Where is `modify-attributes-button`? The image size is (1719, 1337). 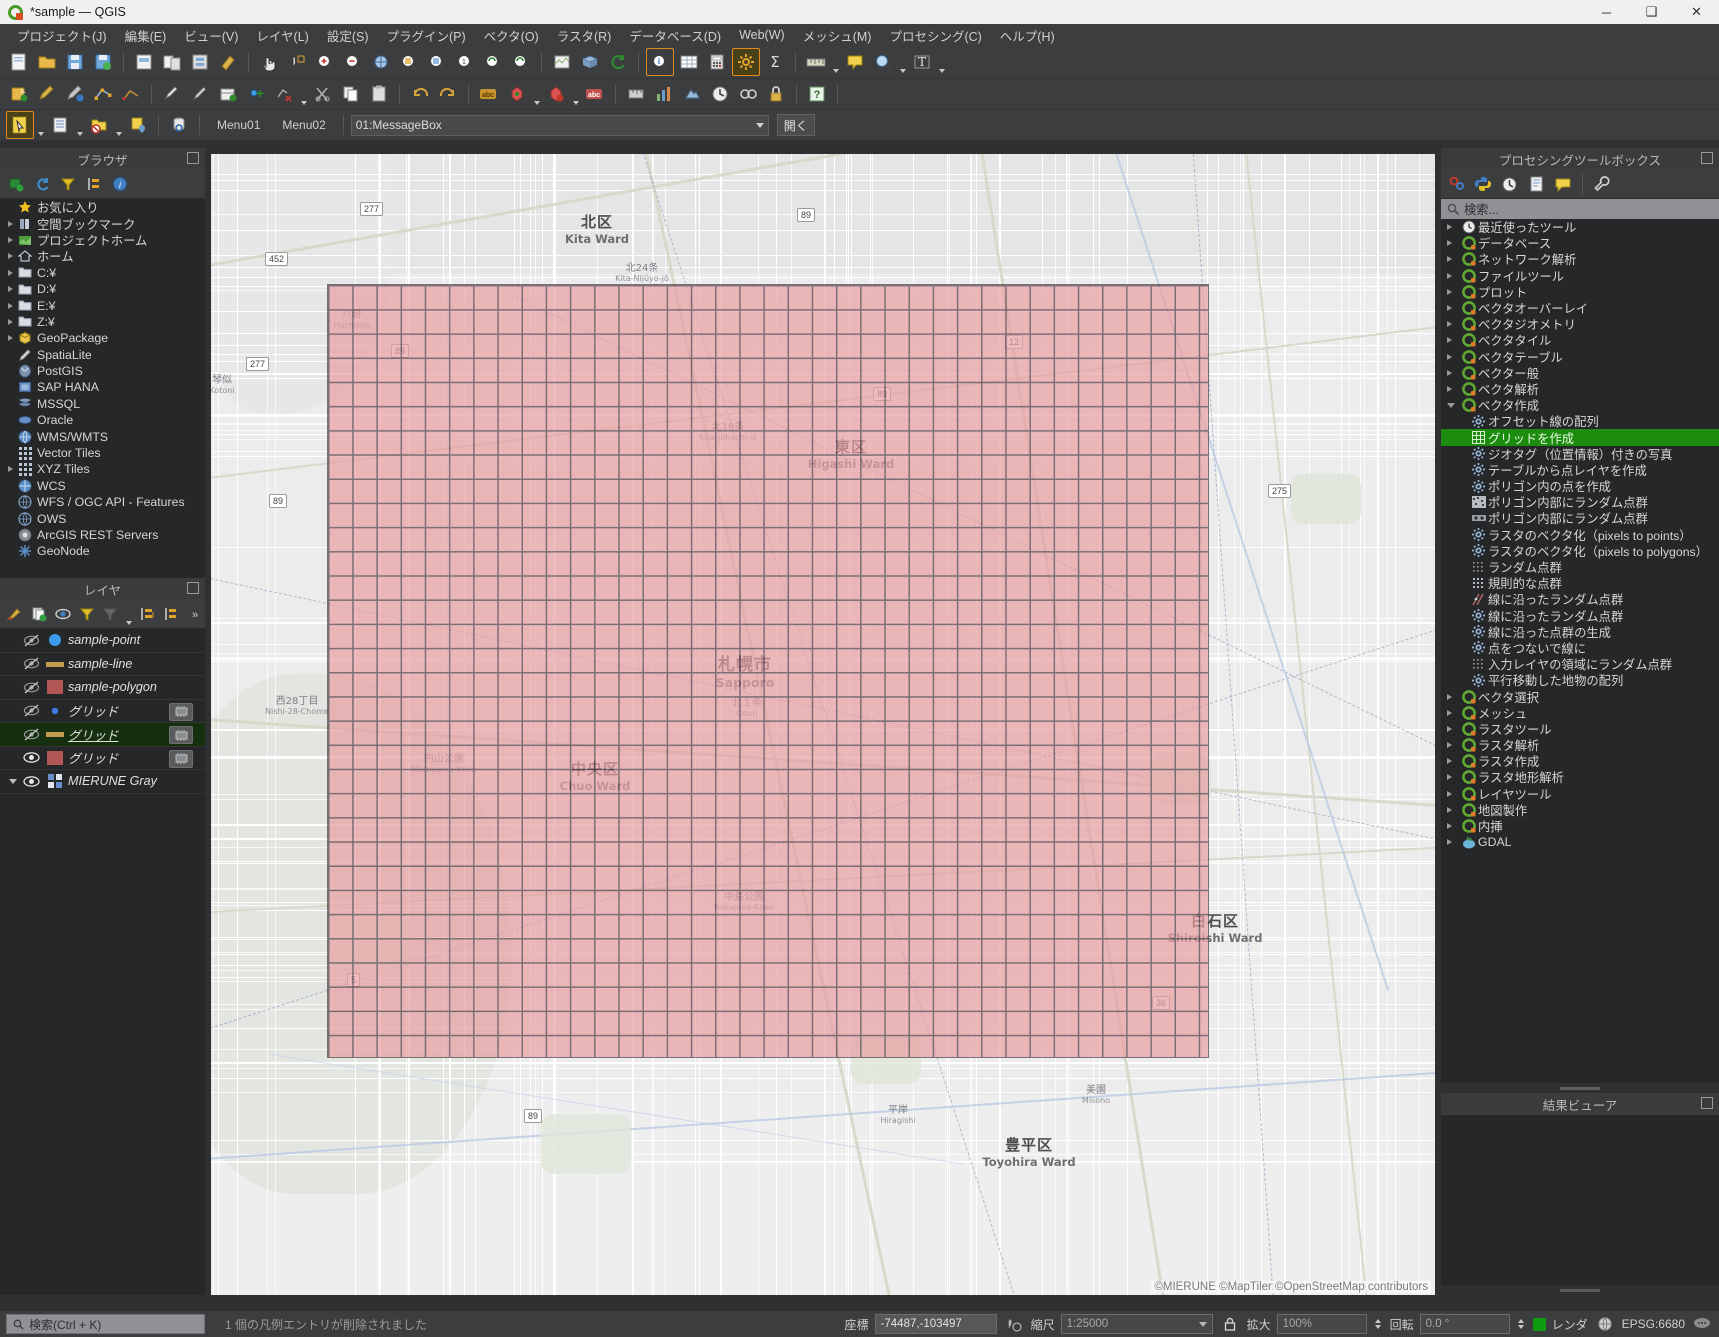
modify-attributes-button is located at coordinates (172, 94).